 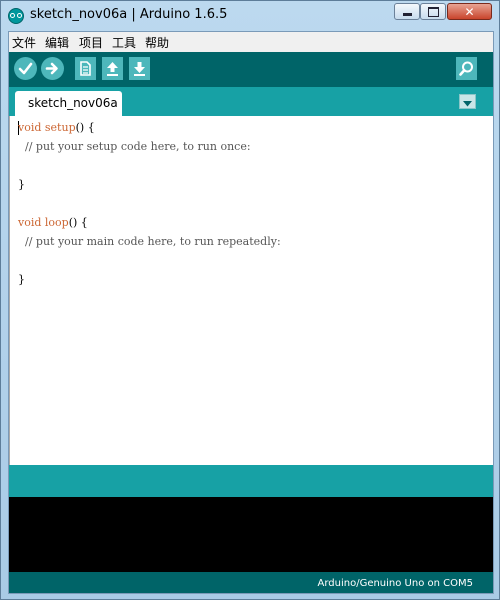 I want to click on magnifier-icon, so click(x=466, y=68).